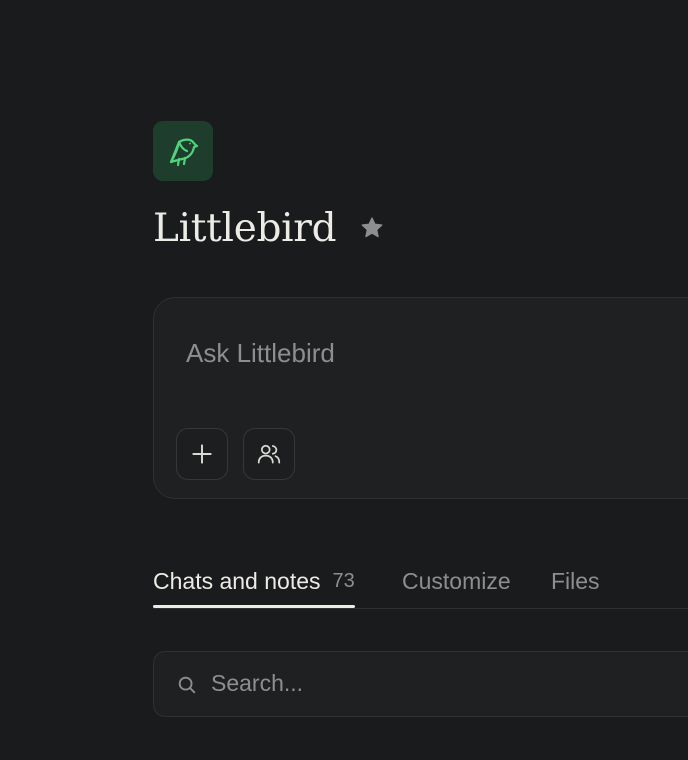  I want to click on active-tab-indicator, so click(254, 606).